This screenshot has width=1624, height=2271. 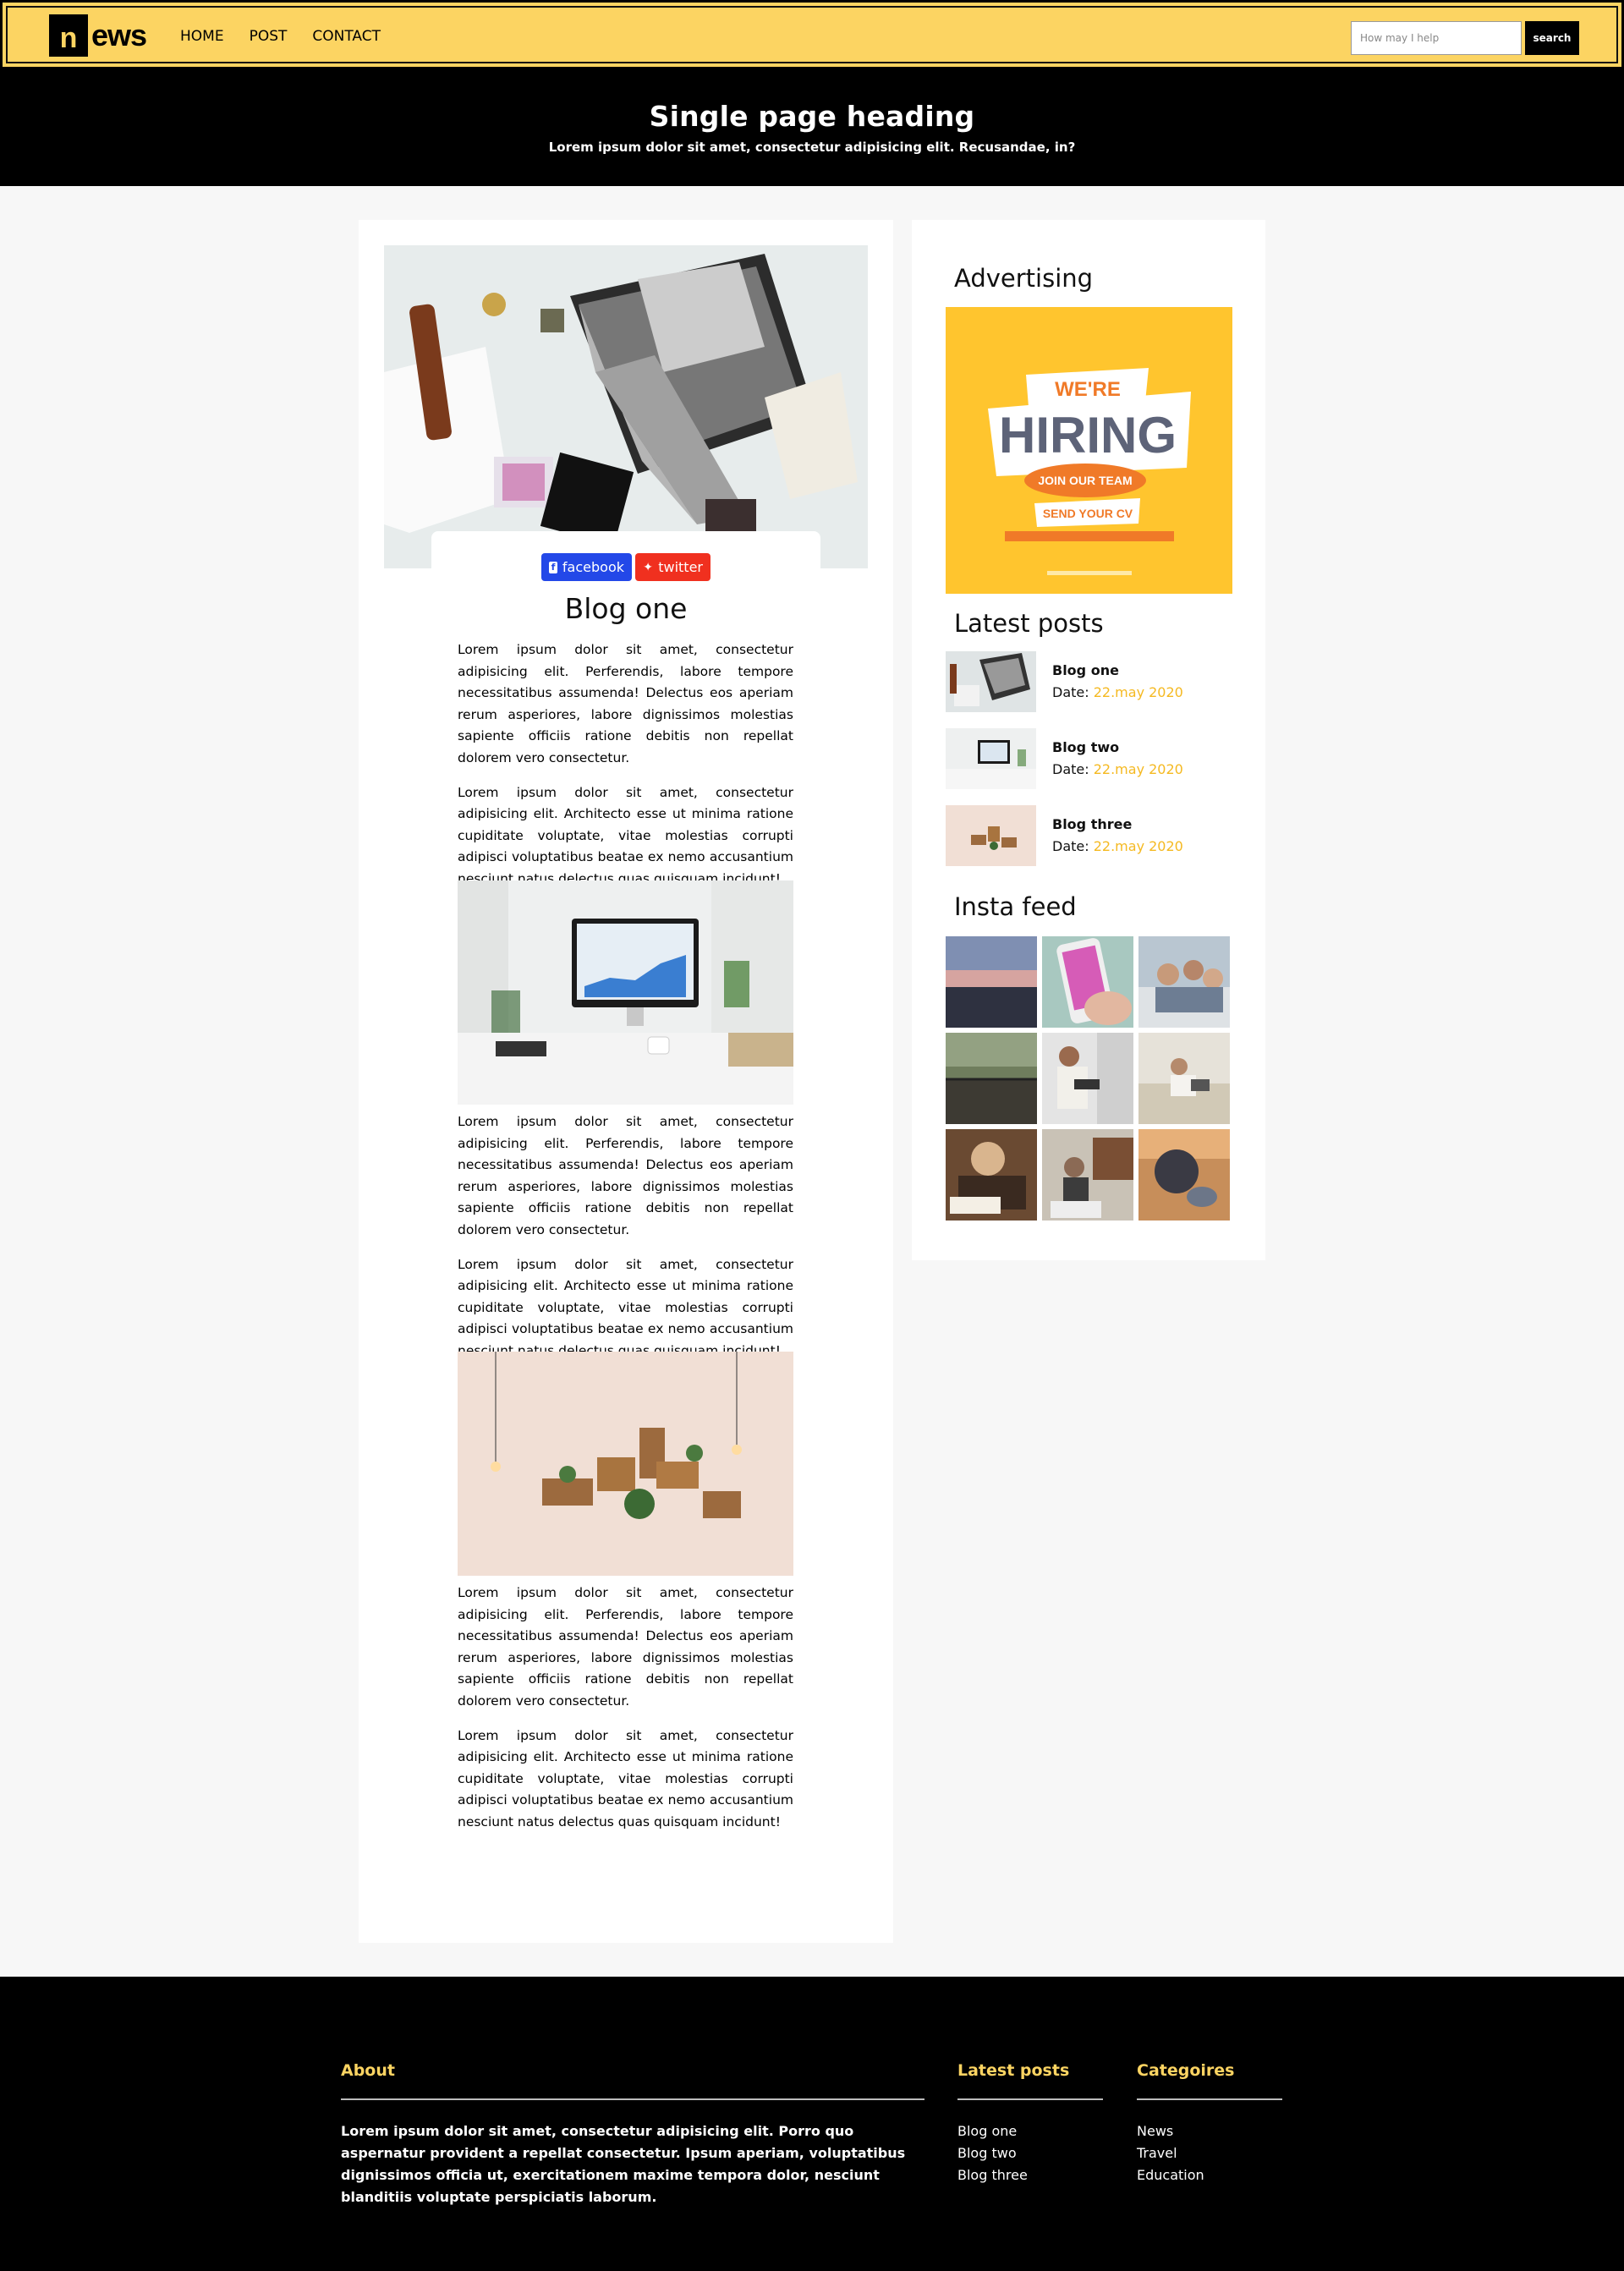 I want to click on facebook-icon: f, so click(x=553, y=567).